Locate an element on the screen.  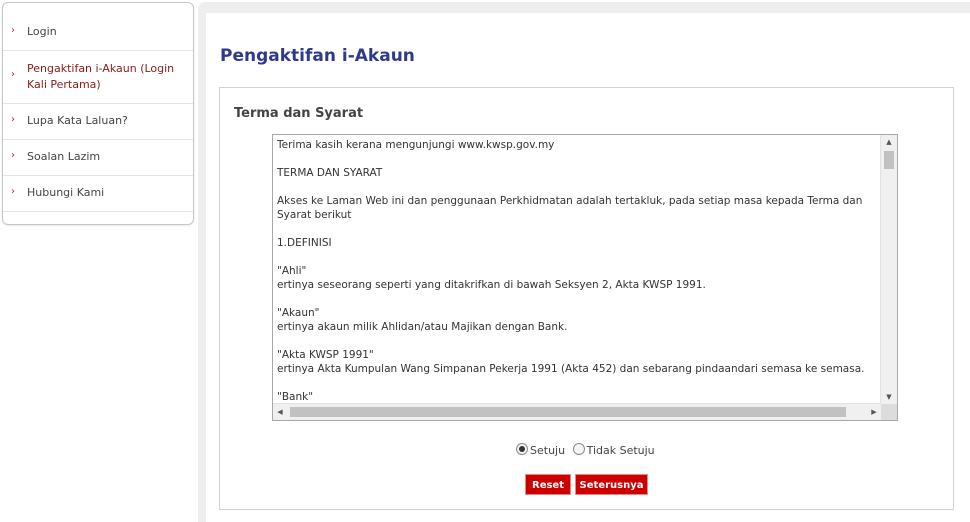
scroll-right-icon: ▶ is located at coordinates (874, 412).